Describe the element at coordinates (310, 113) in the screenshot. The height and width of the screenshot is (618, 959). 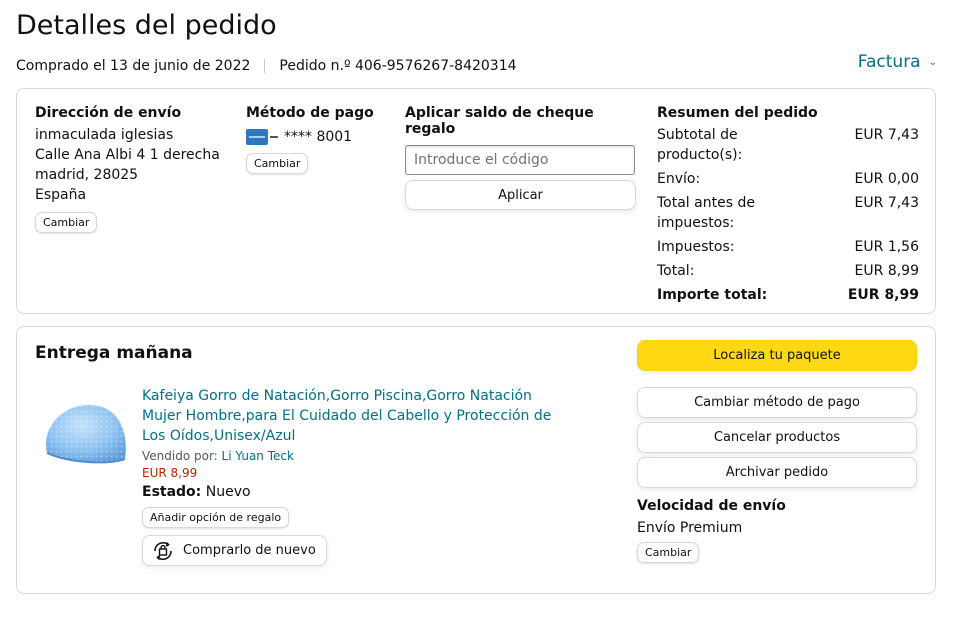
I see `payment-heading: Método de pago` at that location.